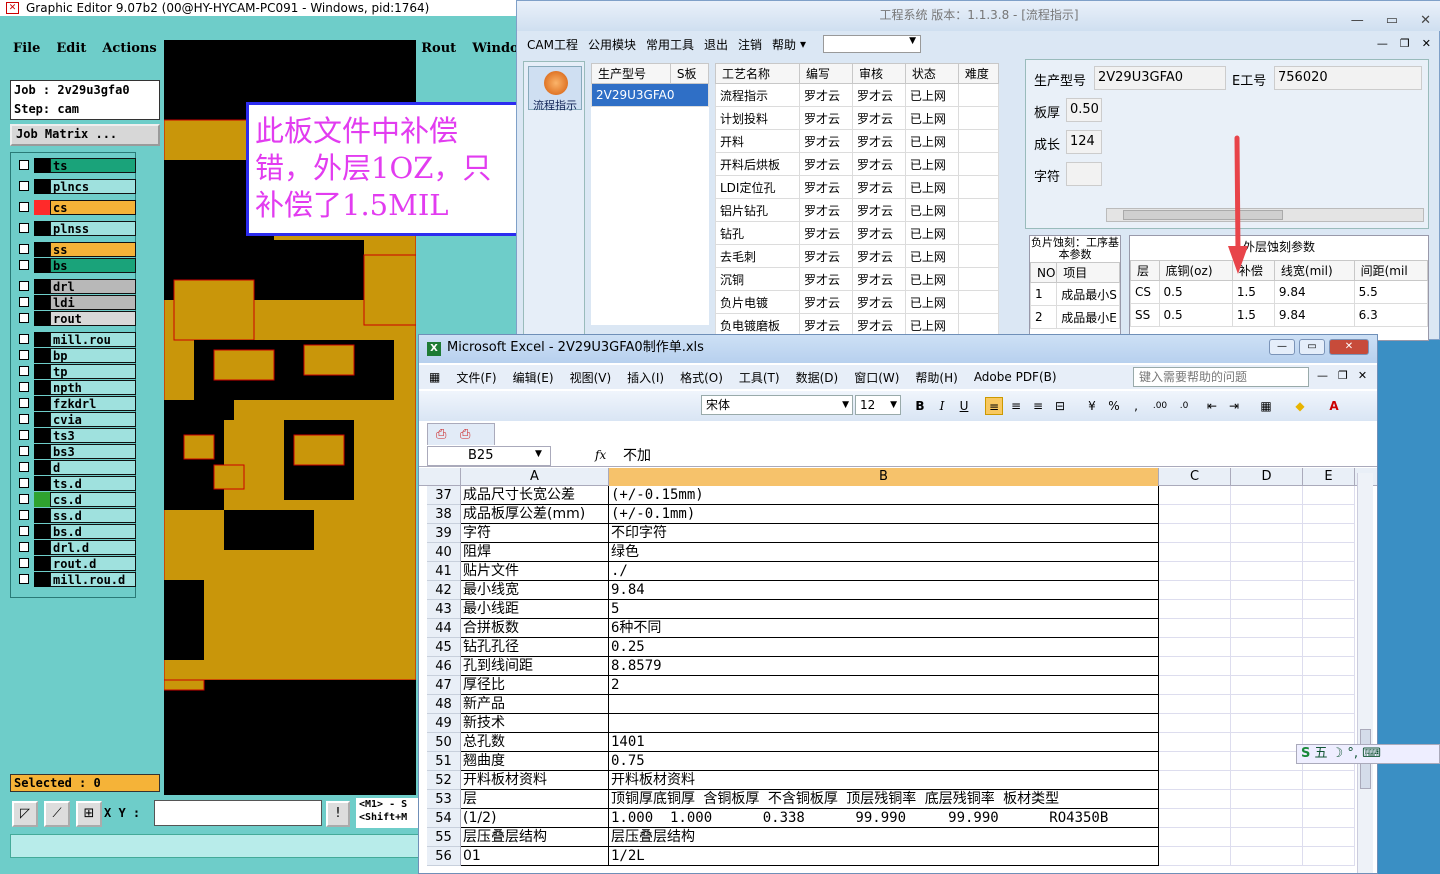 The image size is (1440, 874). What do you see at coordinates (438, 49) in the screenshot?
I see `ge-menu-rout: Rout` at bounding box center [438, 49].